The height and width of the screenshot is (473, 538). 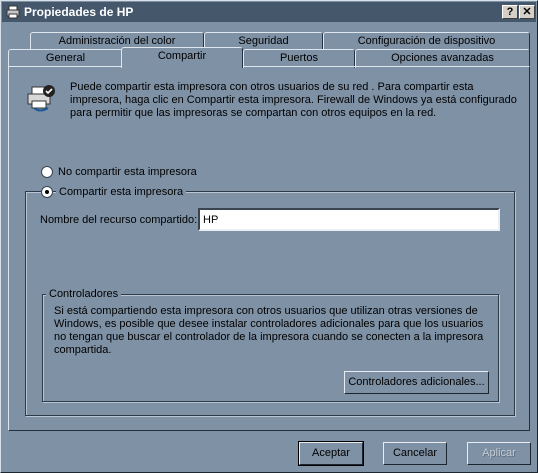 I want to click on share-radio, so click(x=47, y=192).